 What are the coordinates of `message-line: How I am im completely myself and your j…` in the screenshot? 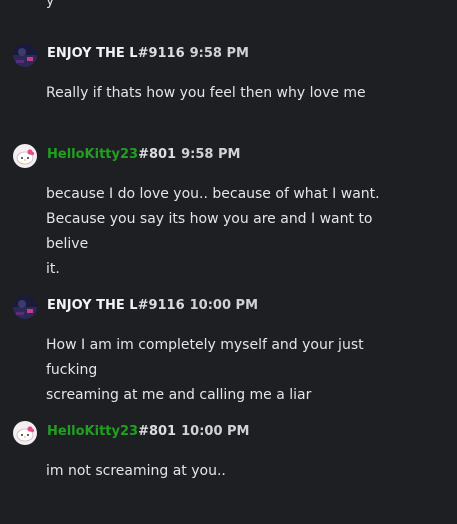 It's located at (205, 357).